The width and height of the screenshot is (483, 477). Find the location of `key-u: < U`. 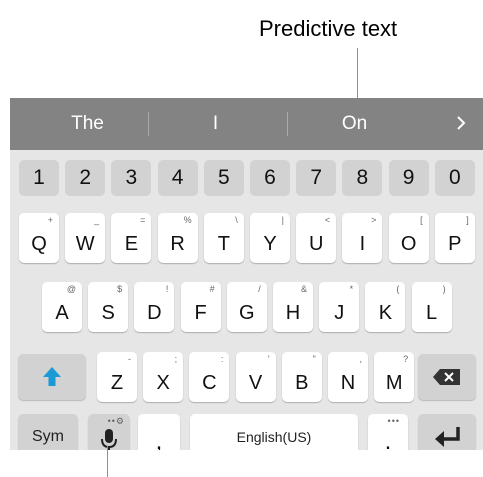

key-u: < U is located at coordinates (316, 238).